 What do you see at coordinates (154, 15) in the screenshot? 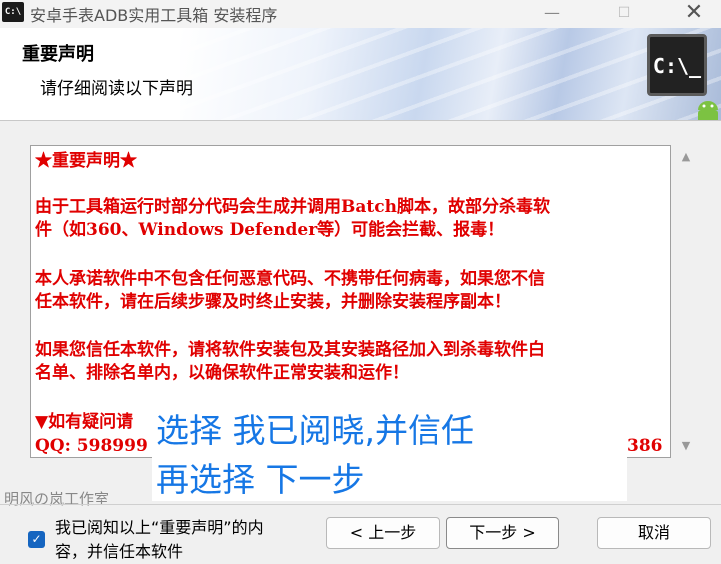
I see `window-title: 安卓手表ADB实用工具箱 安装程序` at bounding box center [154, 15].